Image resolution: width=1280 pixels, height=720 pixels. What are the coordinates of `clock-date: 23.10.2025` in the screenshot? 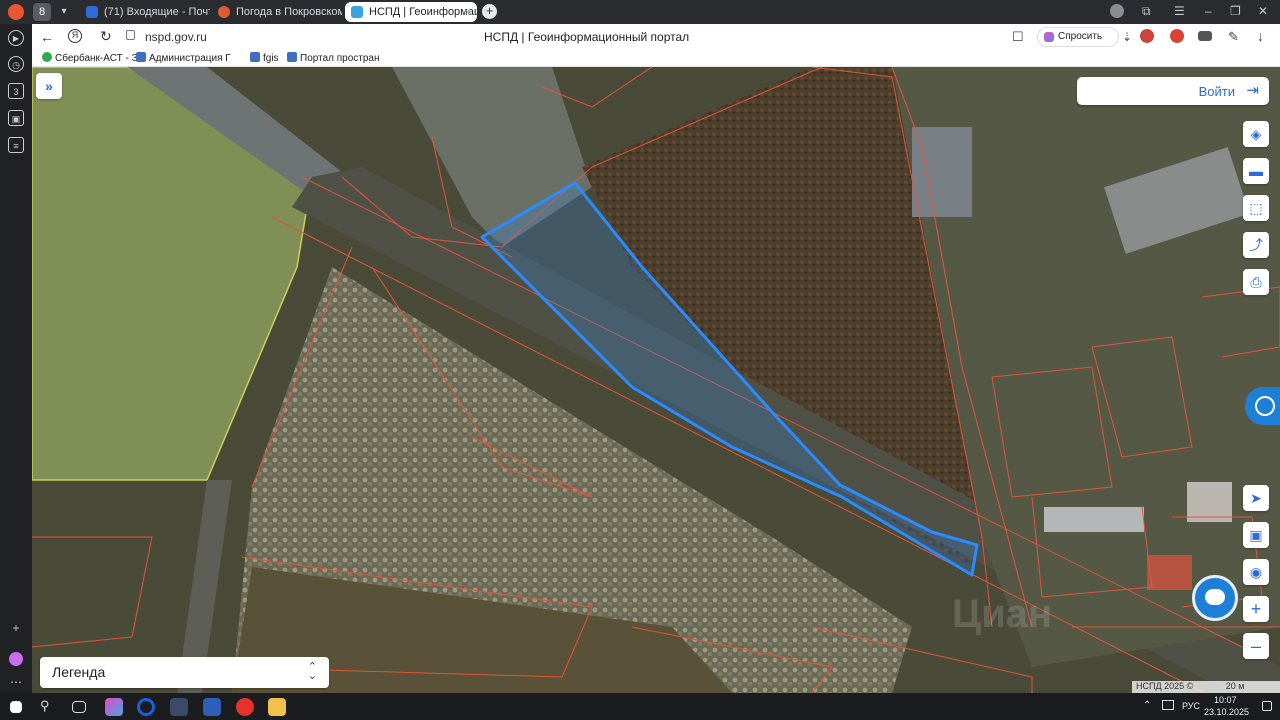 It's located at (1226, 712).